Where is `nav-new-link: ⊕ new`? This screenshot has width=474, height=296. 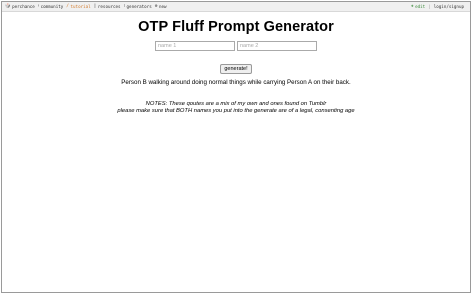 nav-new-link: ⊕ new is located at coordinates (161, 6).